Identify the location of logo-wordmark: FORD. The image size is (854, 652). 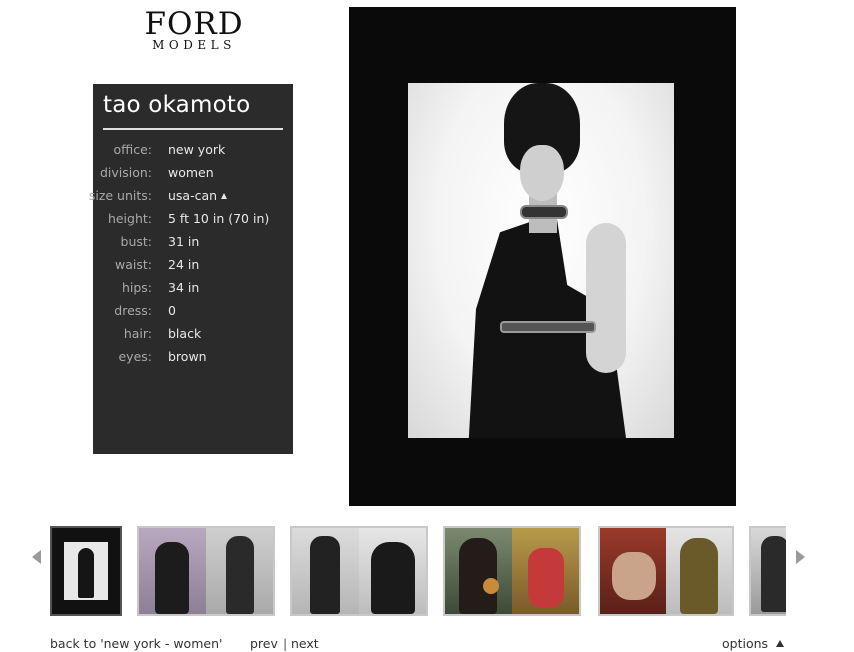
(194, 24).